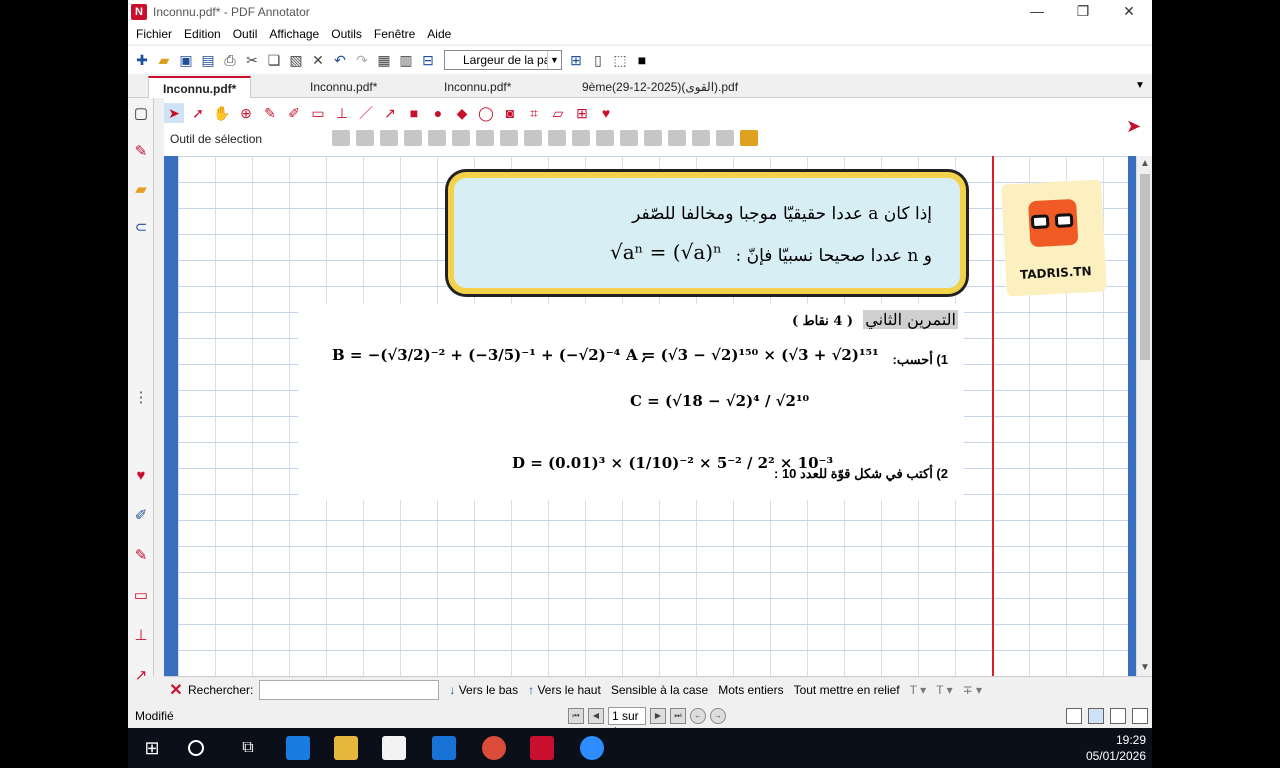 The image size is (1280, 768). What do you see at coordinates (296, 60) in the screenshot?
I see `paste-icon: ▧` at bounding box center [296, 60].